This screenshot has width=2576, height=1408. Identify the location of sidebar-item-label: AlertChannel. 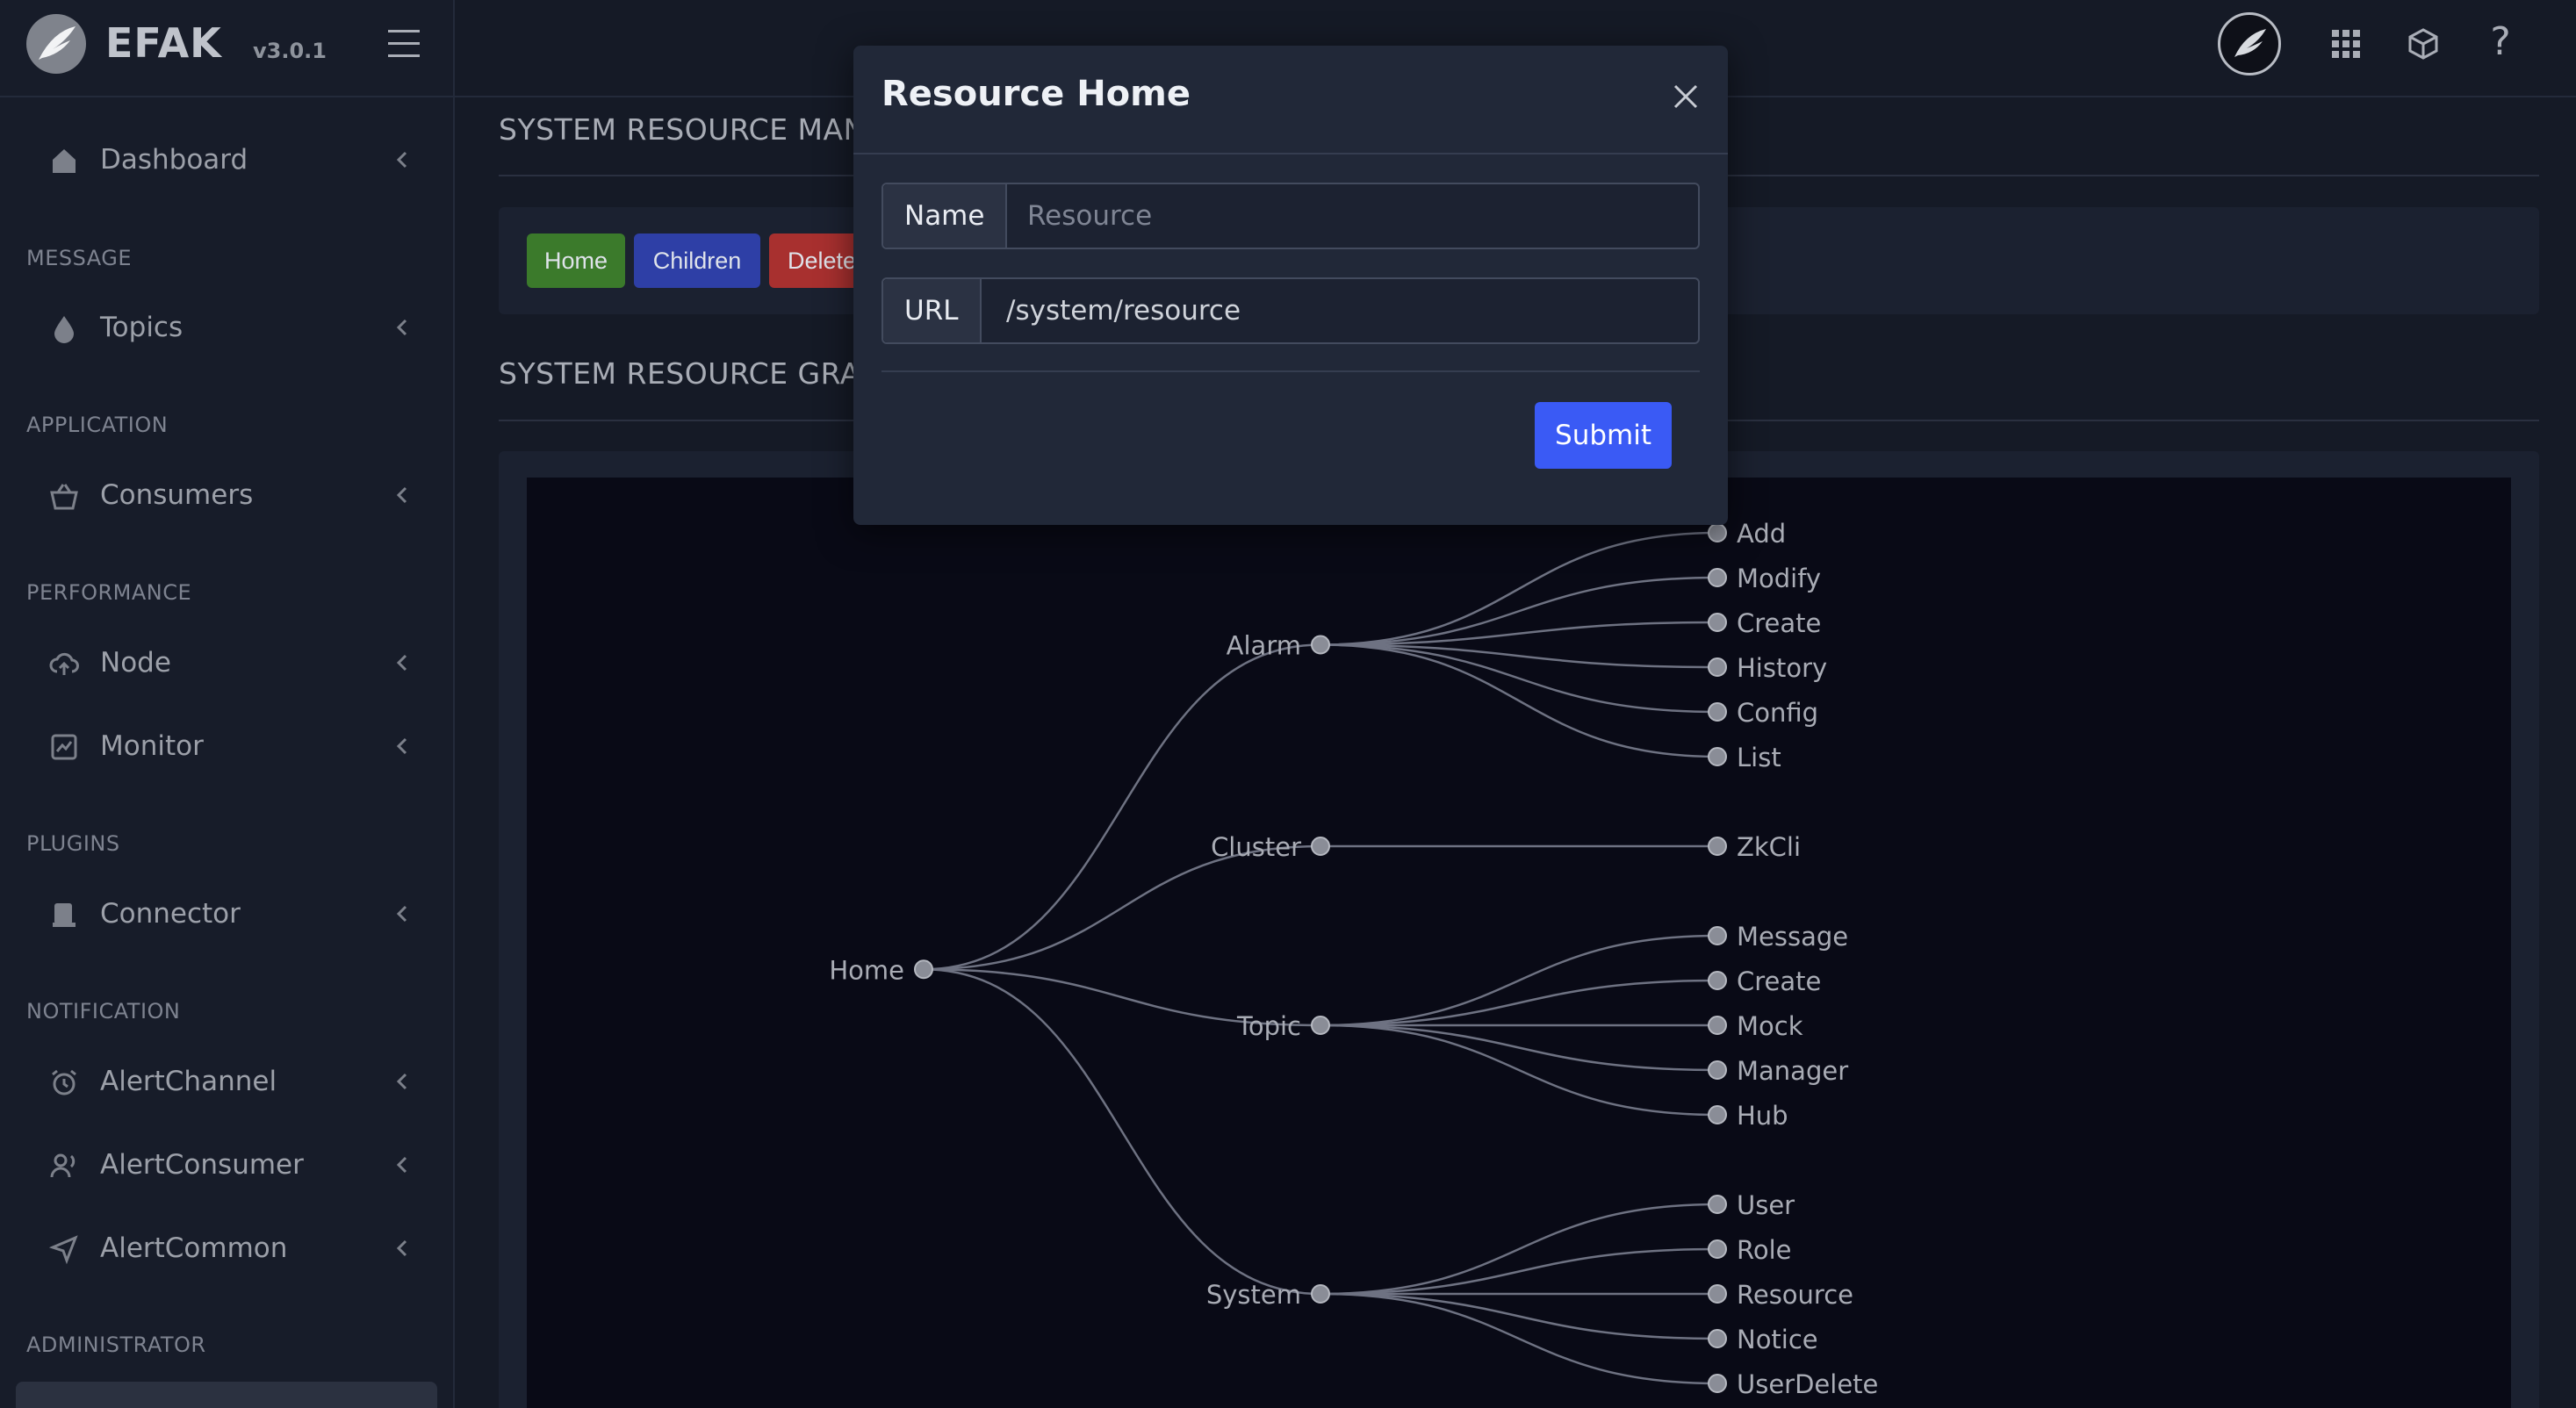
(188, 1081).